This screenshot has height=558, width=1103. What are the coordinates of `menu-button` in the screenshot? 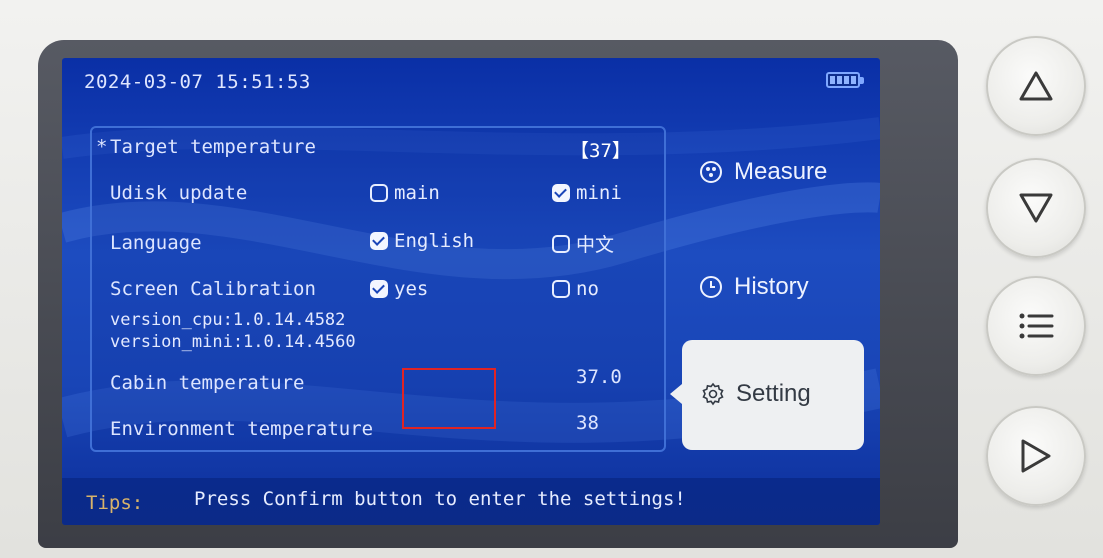 It's located at (1036, 326).